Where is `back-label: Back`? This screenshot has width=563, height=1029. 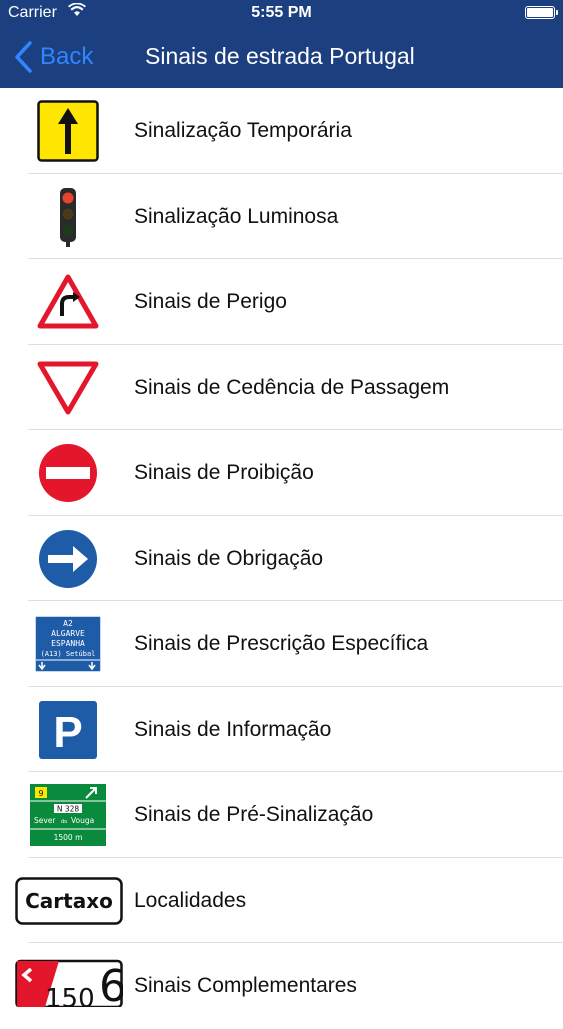 back-label: Back is located at coordinates (67, 56).